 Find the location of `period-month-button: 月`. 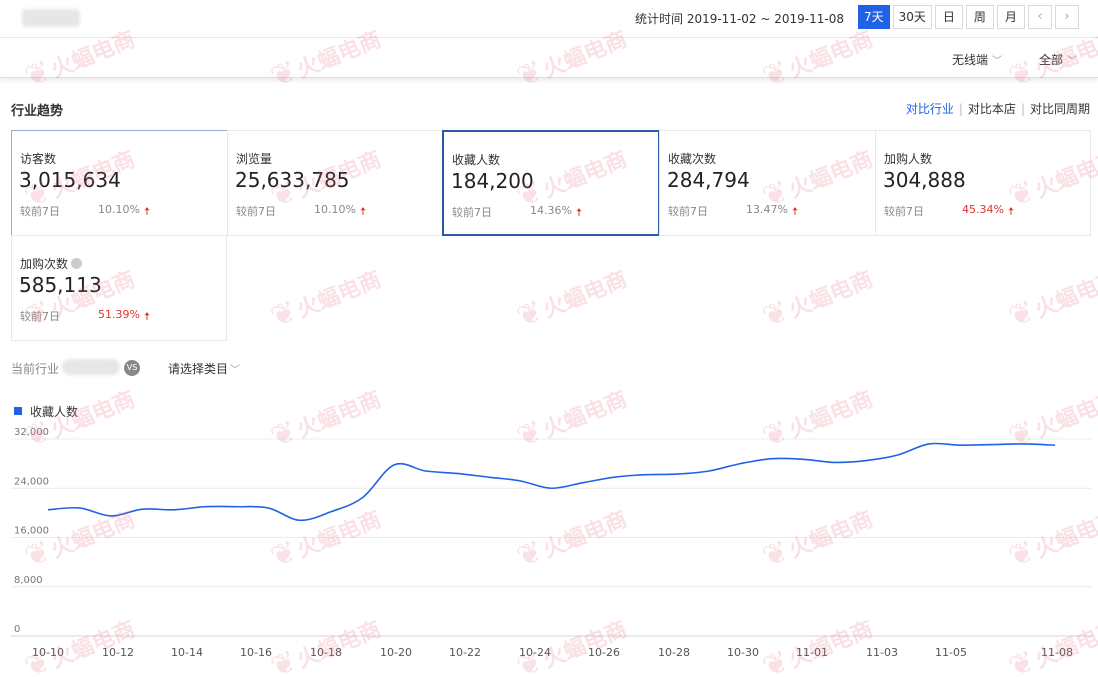

period-month-button: 月 is located at coordinates (1010, 17).